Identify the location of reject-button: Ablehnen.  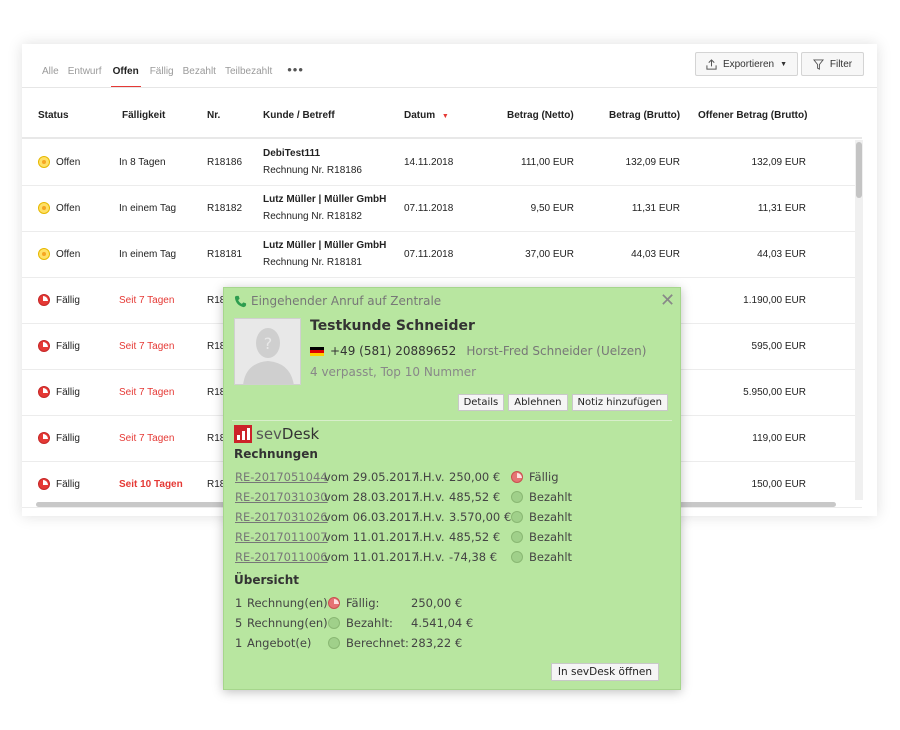
(538, 402).